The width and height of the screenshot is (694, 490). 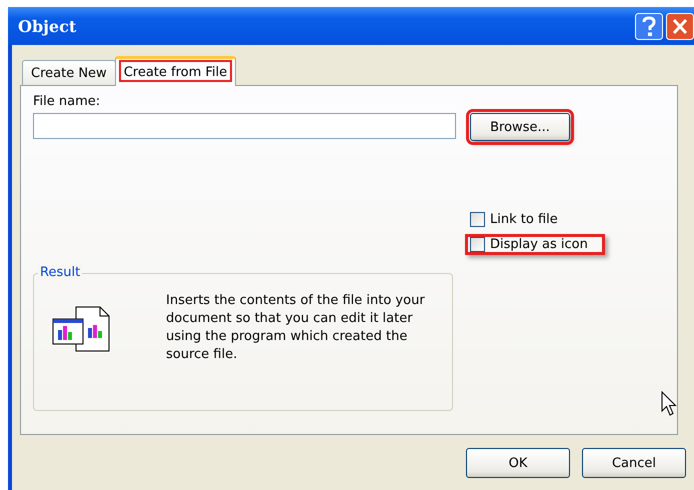 I want to click on checkbox-label: Link to file, so click(x=524, y=219).